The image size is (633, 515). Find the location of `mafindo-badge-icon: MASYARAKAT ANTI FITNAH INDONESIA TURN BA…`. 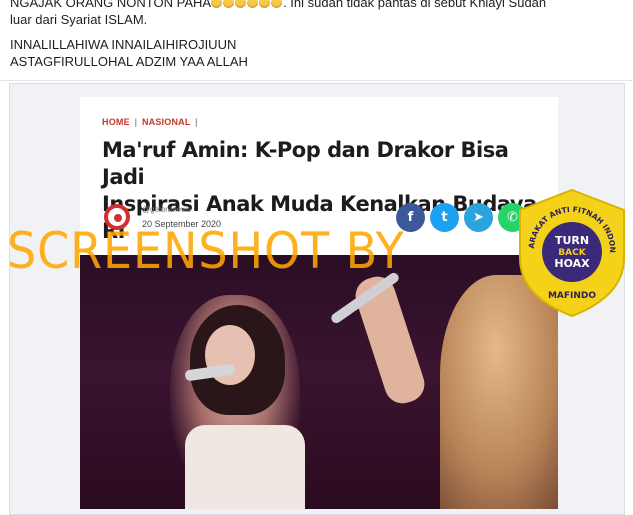

mafindo-badge-icon: MASYARAKAT ANTI FITNAH INDONESIA TURN BA… is located at coordinates (570, 253).